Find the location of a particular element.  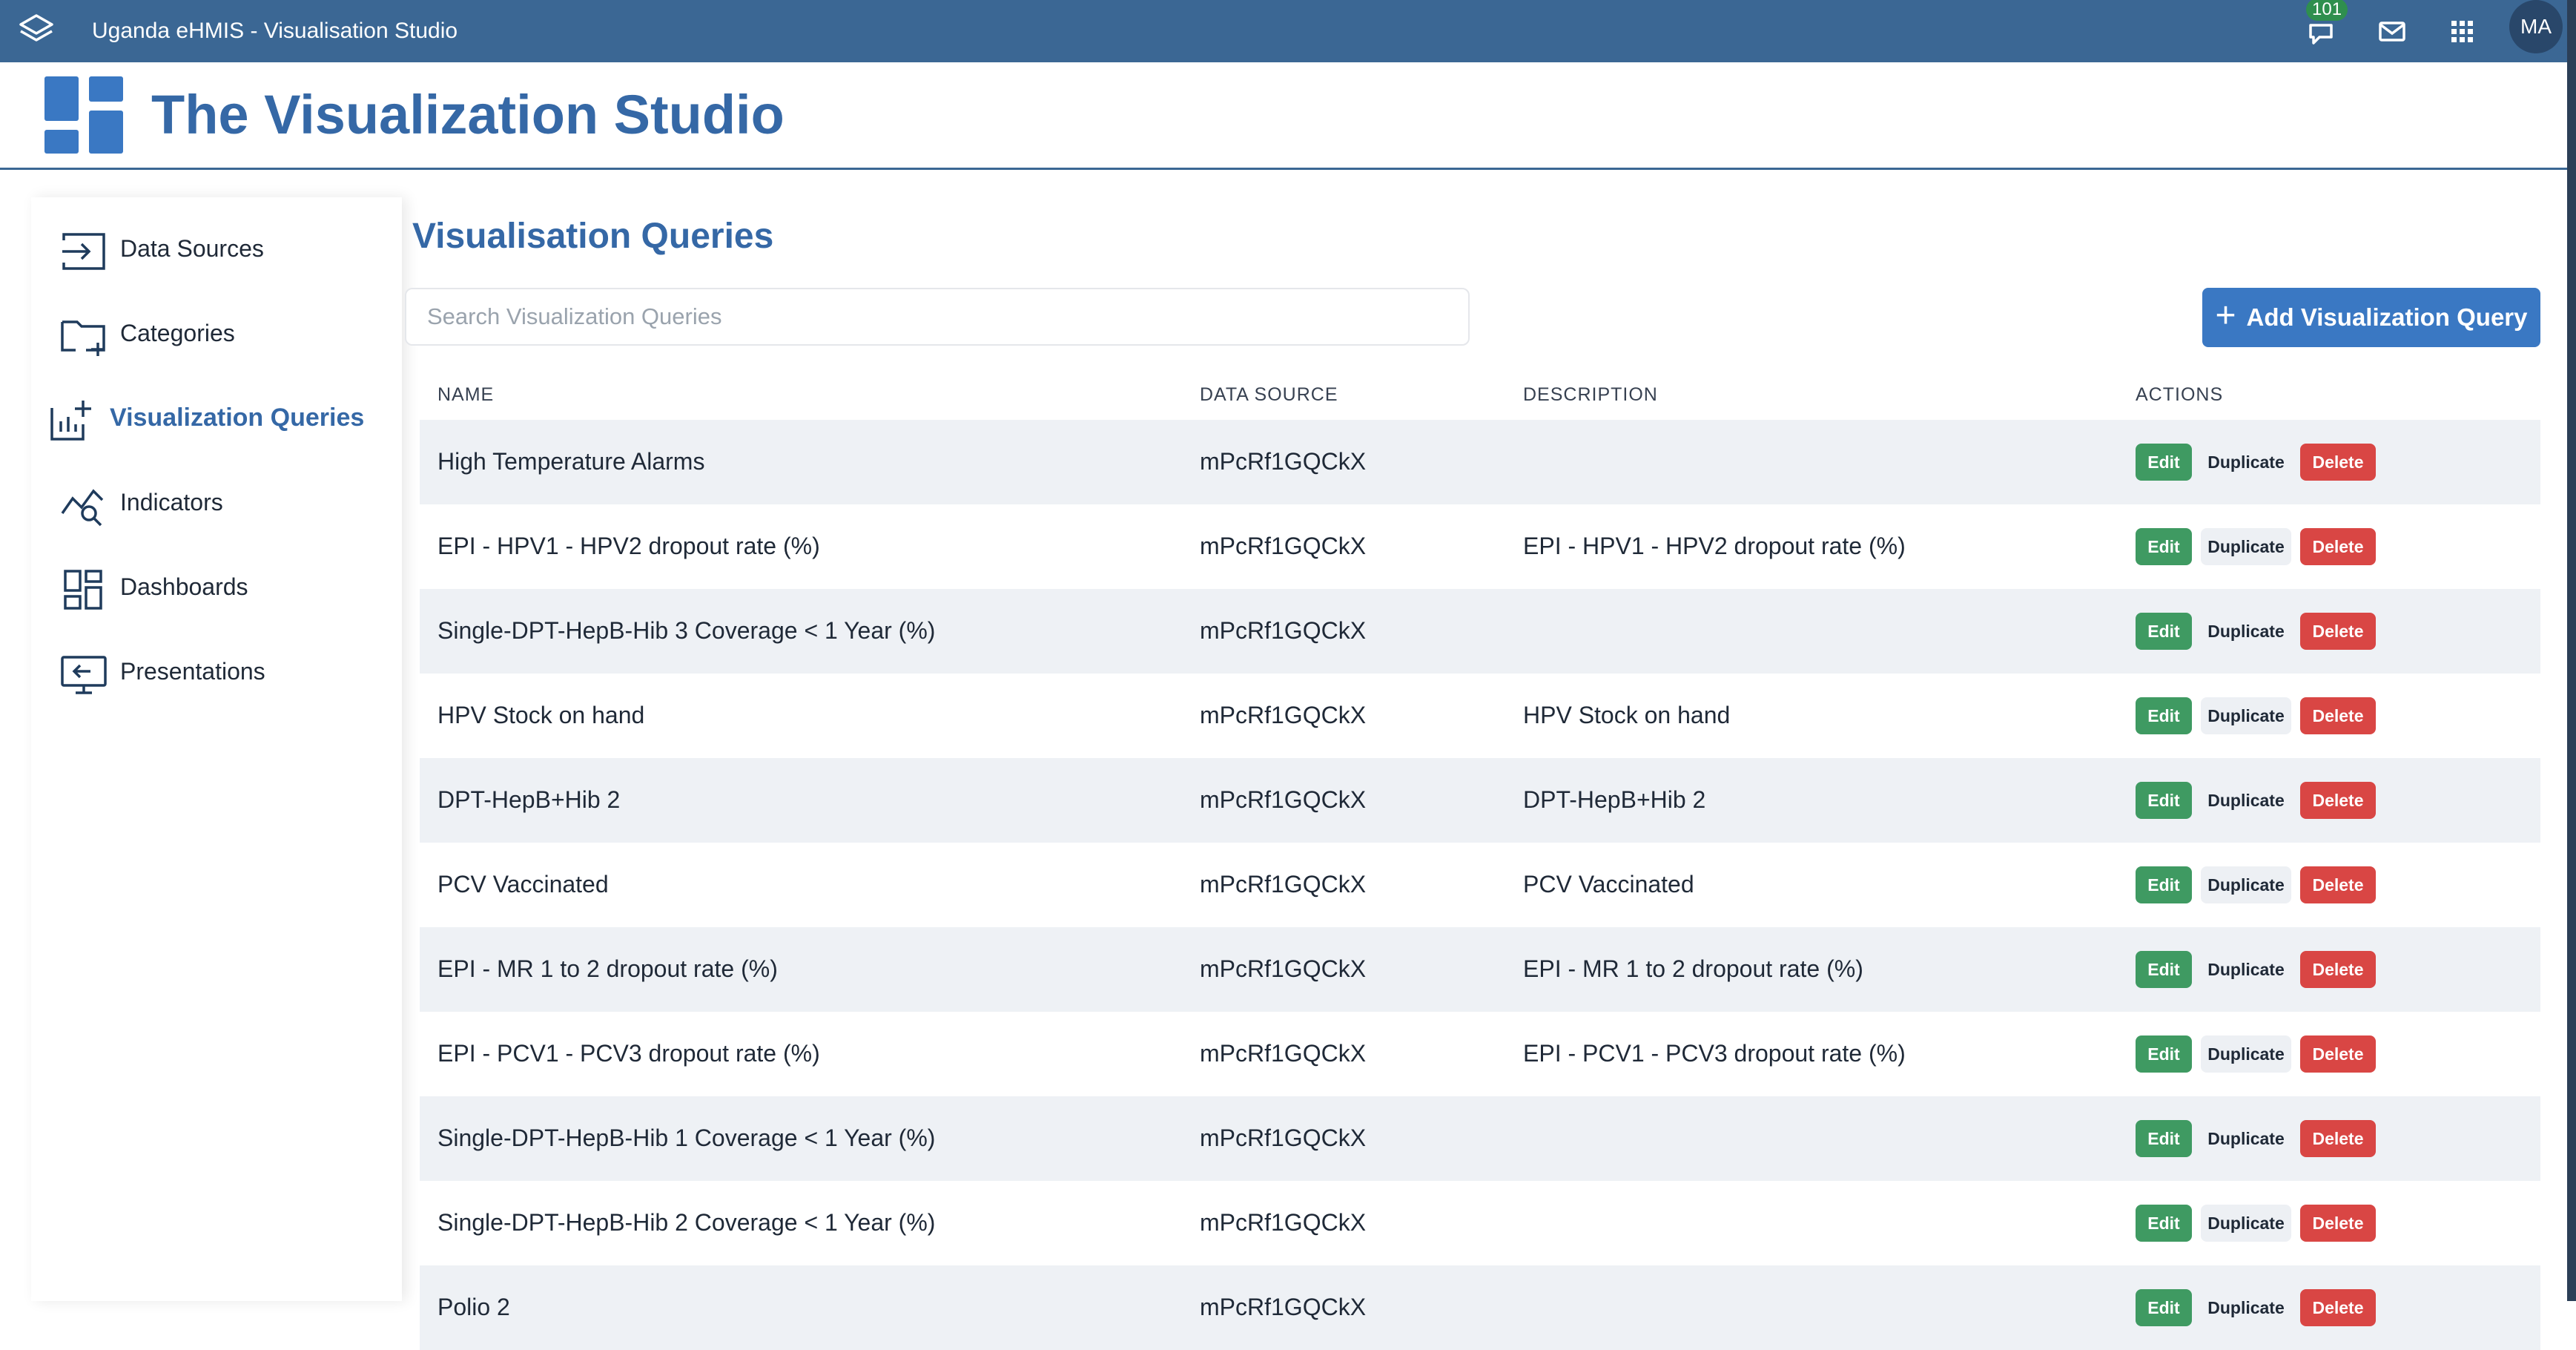

table-row: Polio 2 mPcRf1GQCkX Edit Duplicate Delete is located at coordinates (1480, 1307).